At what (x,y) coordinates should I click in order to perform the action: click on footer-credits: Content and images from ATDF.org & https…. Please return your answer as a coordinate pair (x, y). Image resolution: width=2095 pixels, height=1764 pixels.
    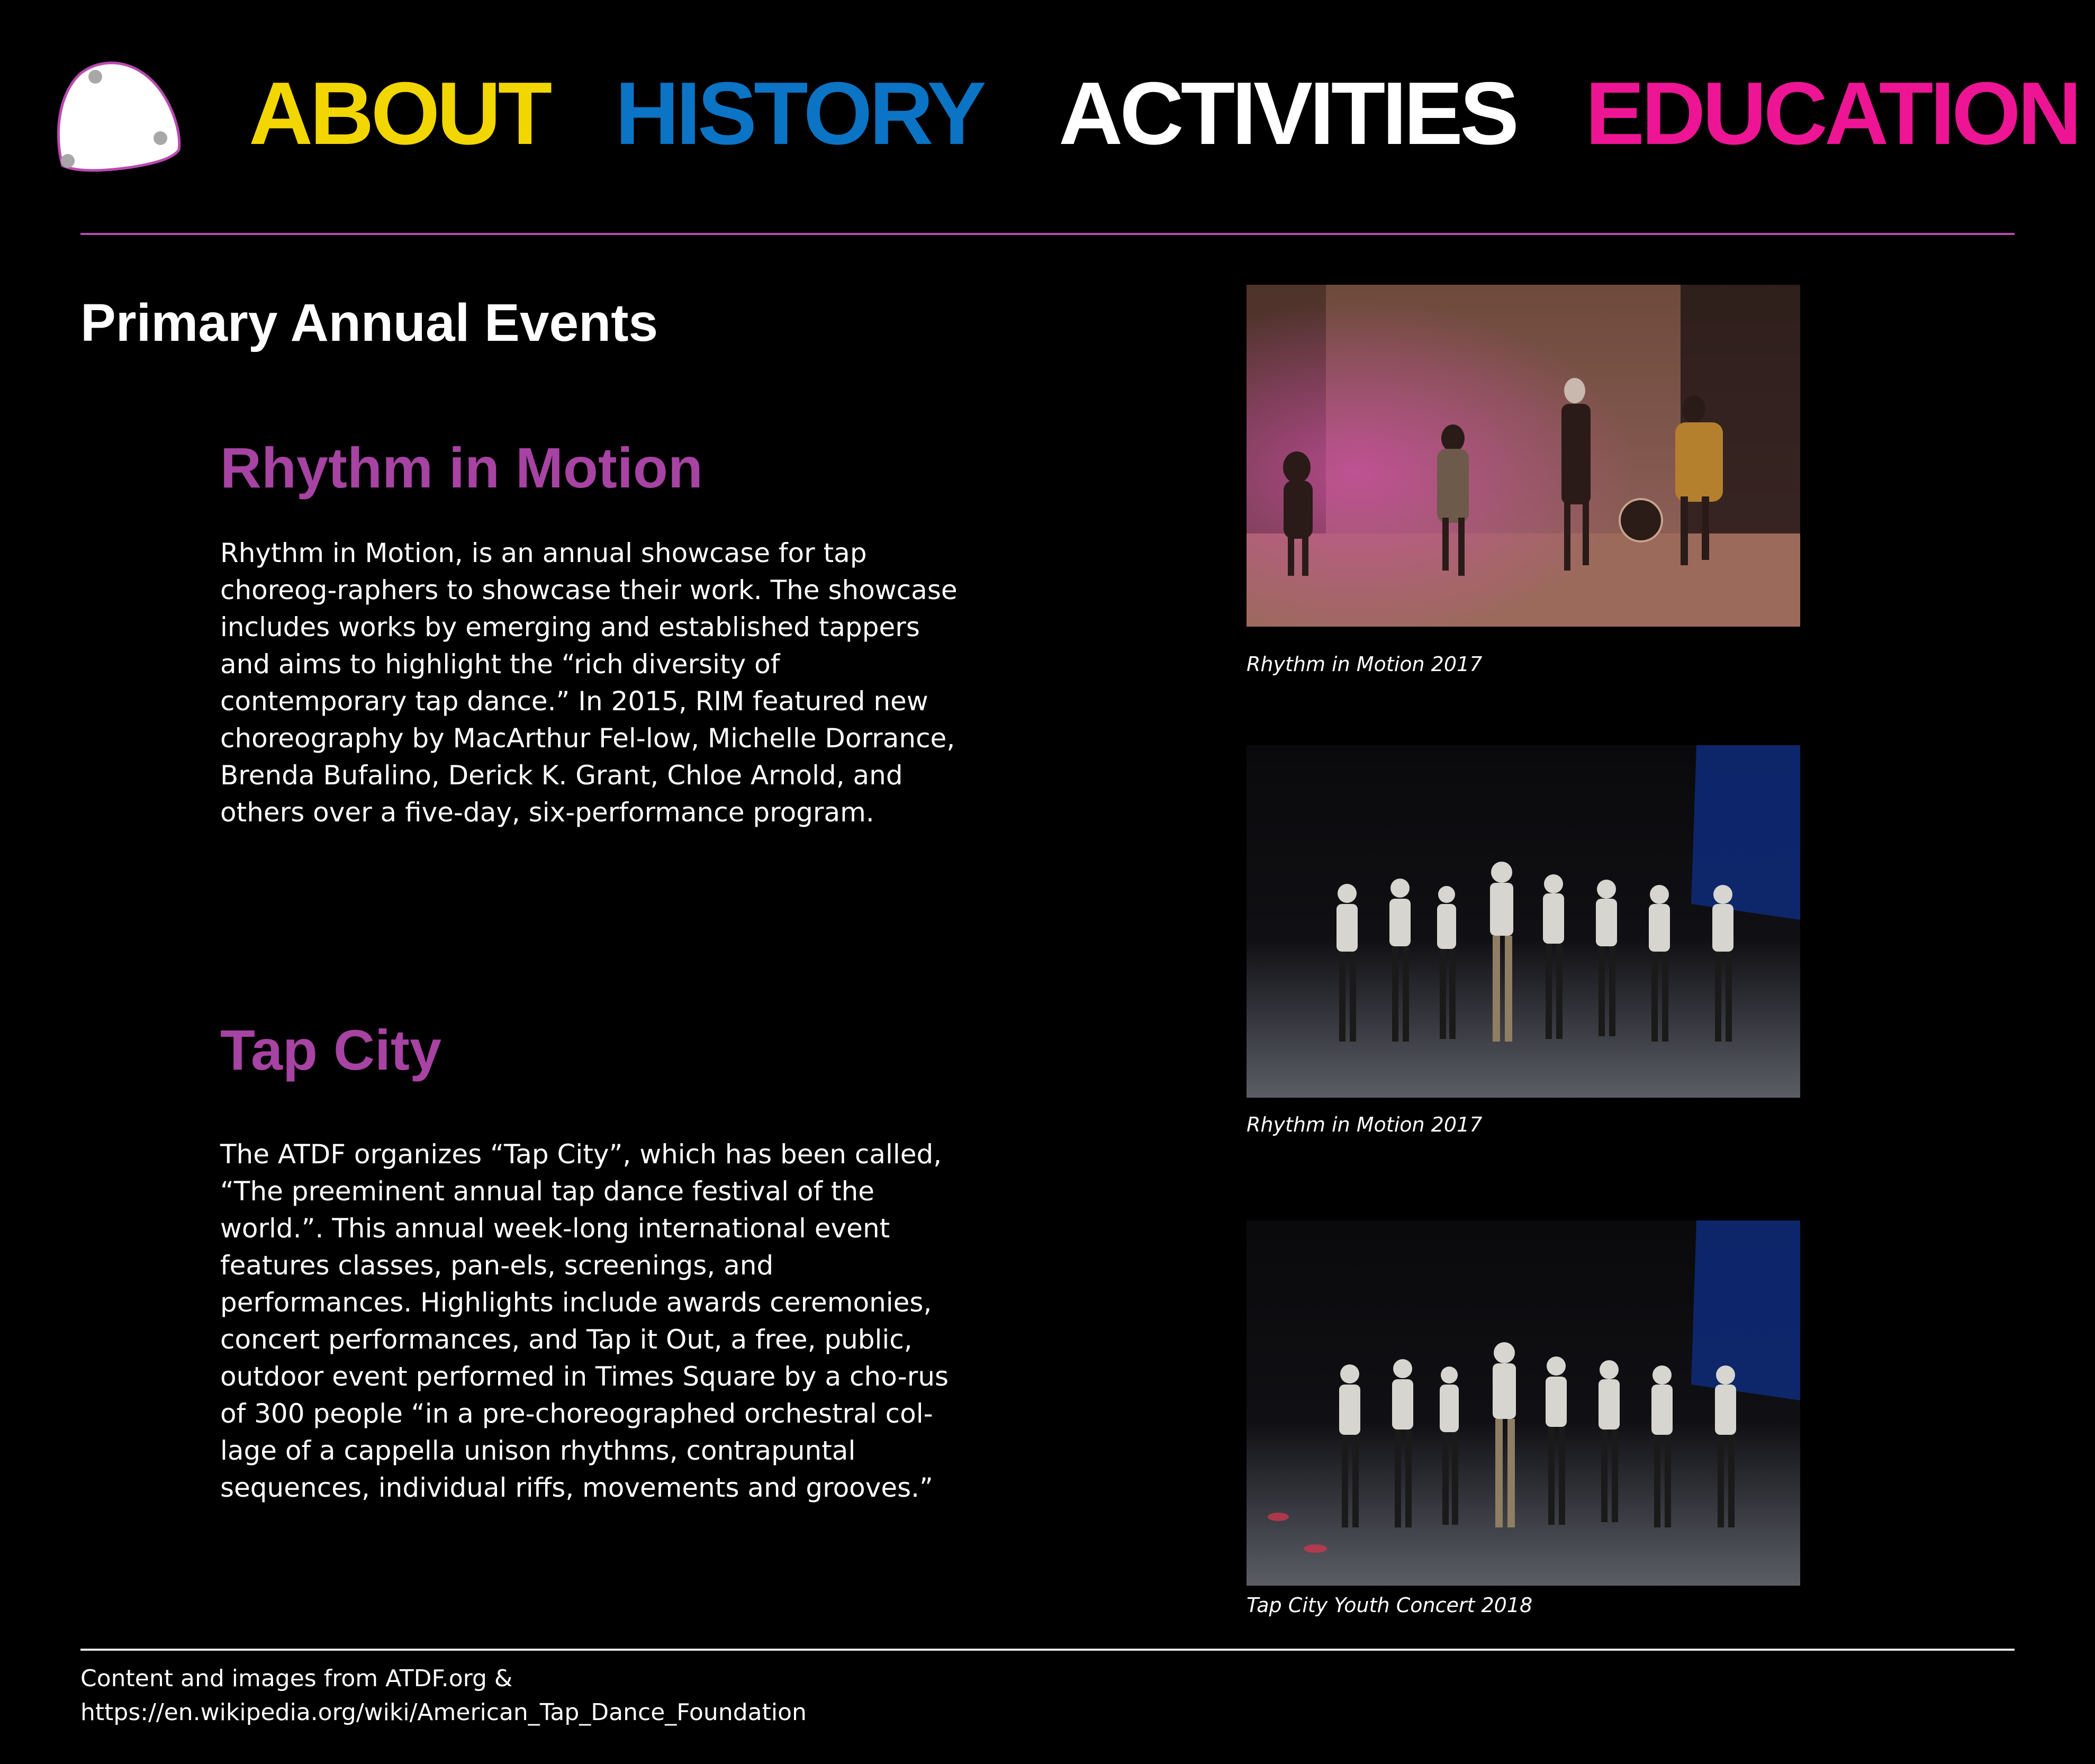
    Looking at the image, I should click on (443, 1696).